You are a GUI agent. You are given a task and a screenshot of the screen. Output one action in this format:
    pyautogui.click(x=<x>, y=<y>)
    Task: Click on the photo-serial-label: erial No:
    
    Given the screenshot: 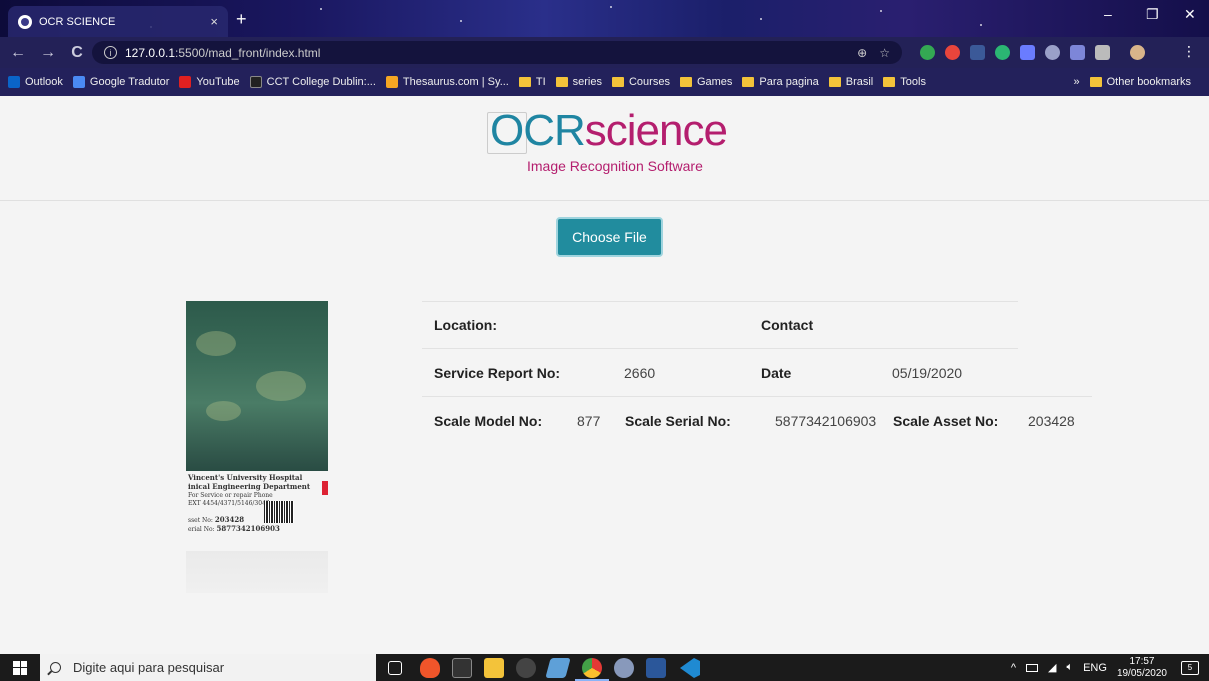 What is the action you would take?
    pyautogui.click(x=201, y=529)
    